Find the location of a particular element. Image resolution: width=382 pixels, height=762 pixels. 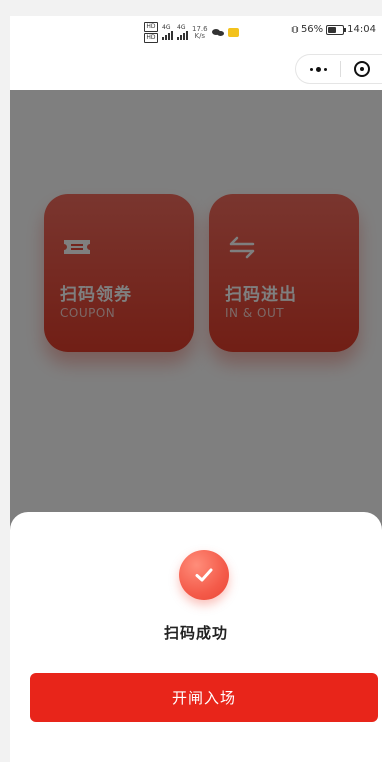

battery-percent: 56% is located at coordinates (312, 29).